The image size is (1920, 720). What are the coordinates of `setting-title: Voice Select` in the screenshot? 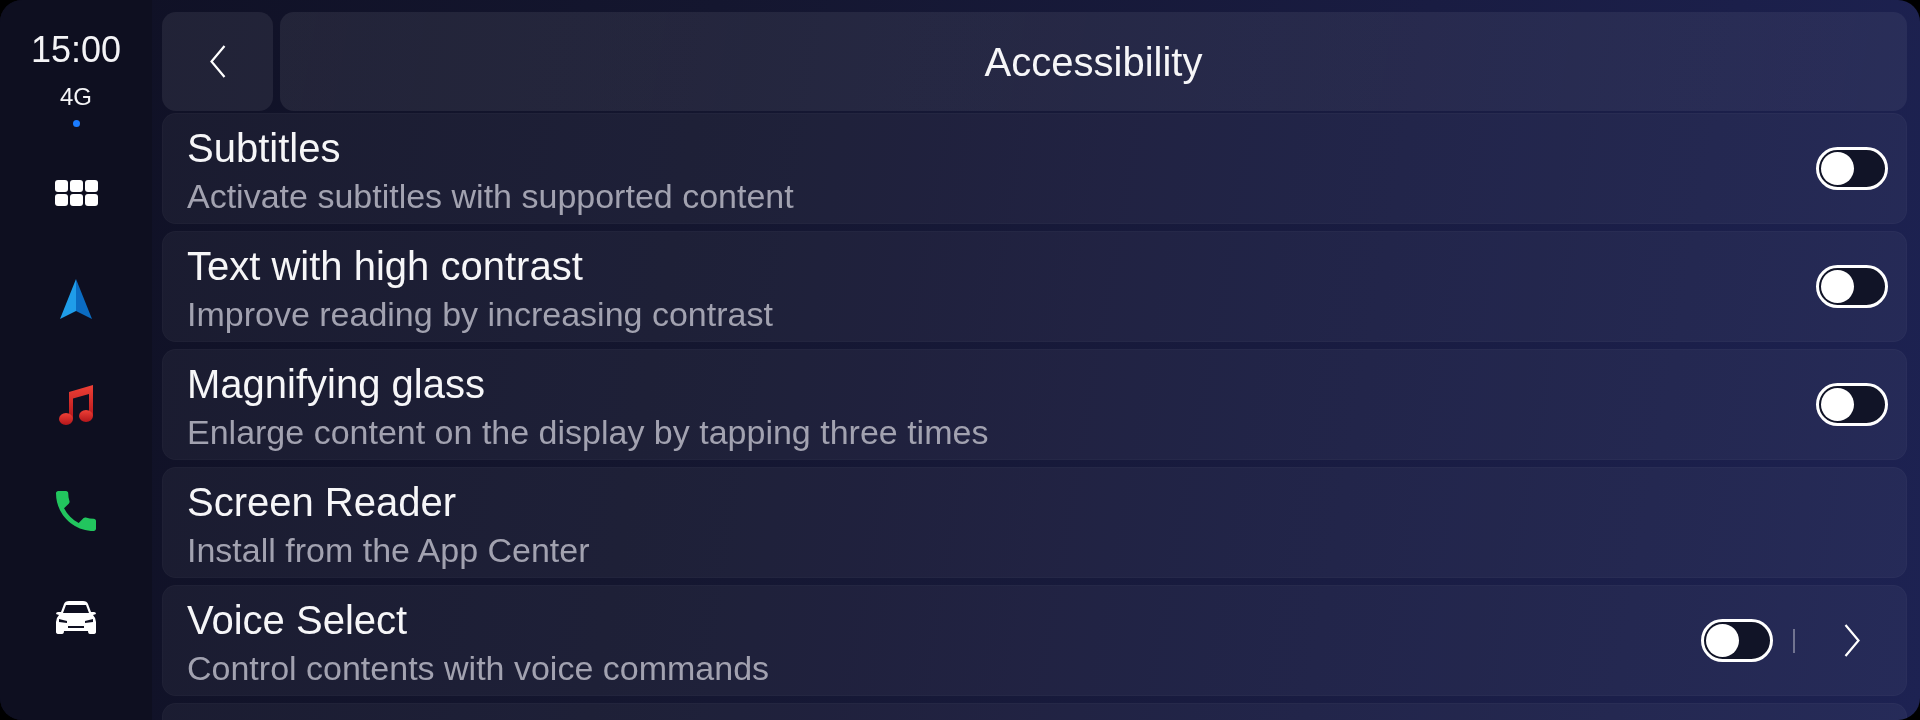 It's located at (298, 620).